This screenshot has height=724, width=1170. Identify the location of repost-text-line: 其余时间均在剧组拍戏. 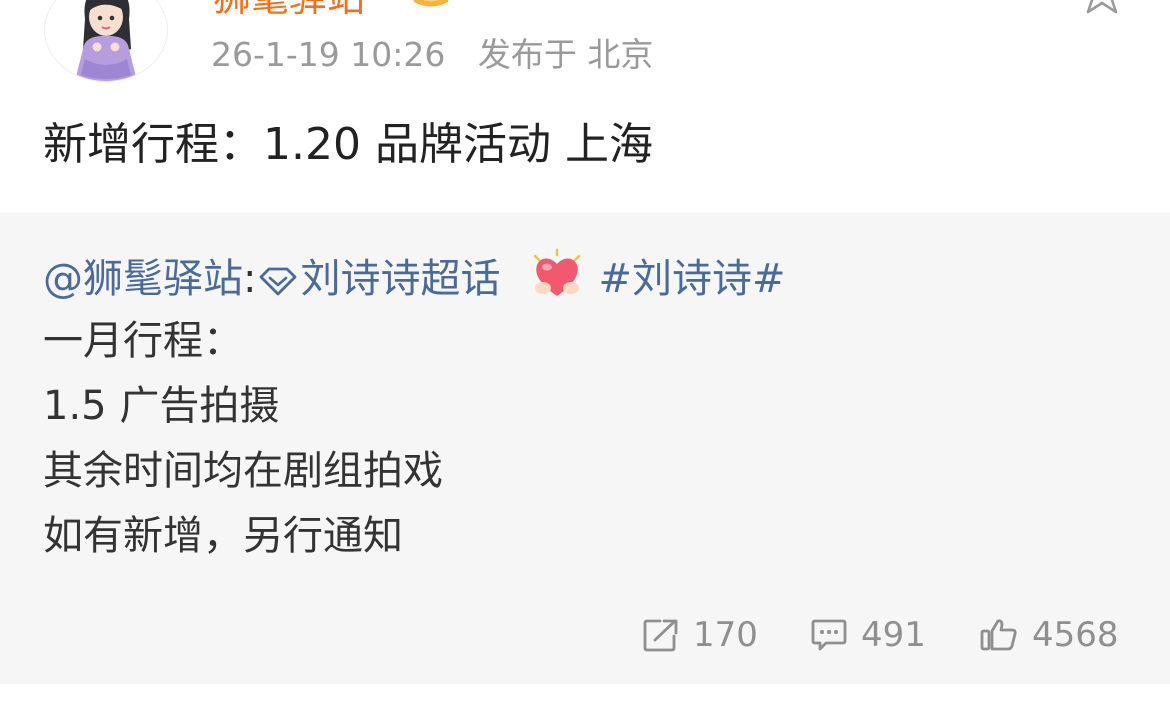
(243, 471).